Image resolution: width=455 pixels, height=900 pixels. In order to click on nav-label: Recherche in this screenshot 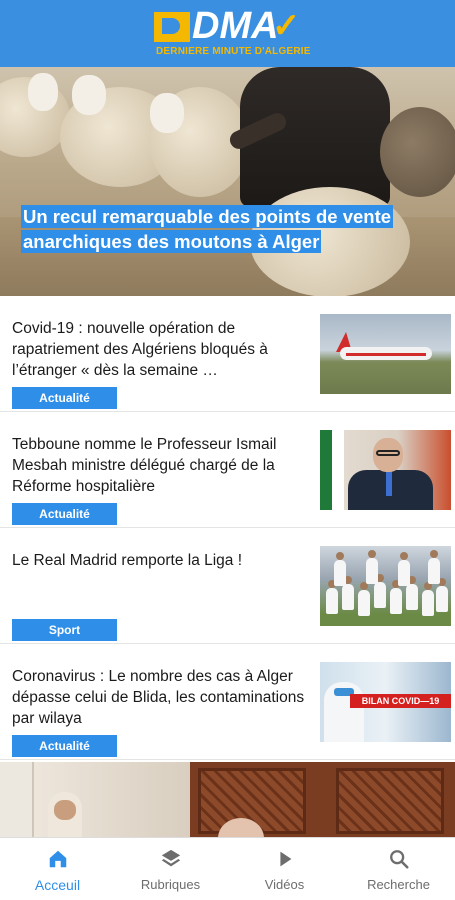, I will do `click(398, 884)`.